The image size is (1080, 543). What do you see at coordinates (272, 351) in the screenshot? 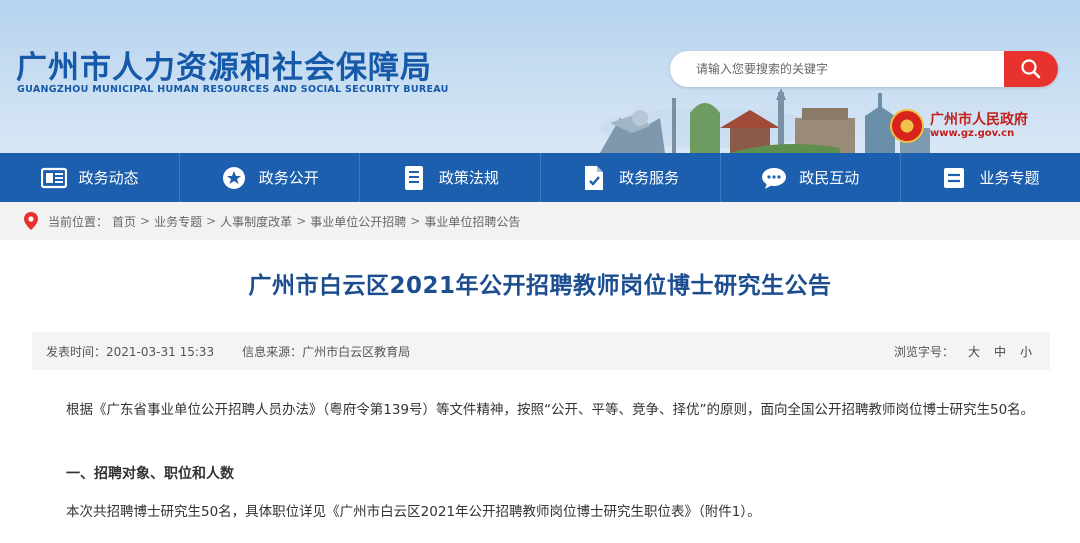
I see `info-source-label: 信息来源：` at bounding box center [272, 351].